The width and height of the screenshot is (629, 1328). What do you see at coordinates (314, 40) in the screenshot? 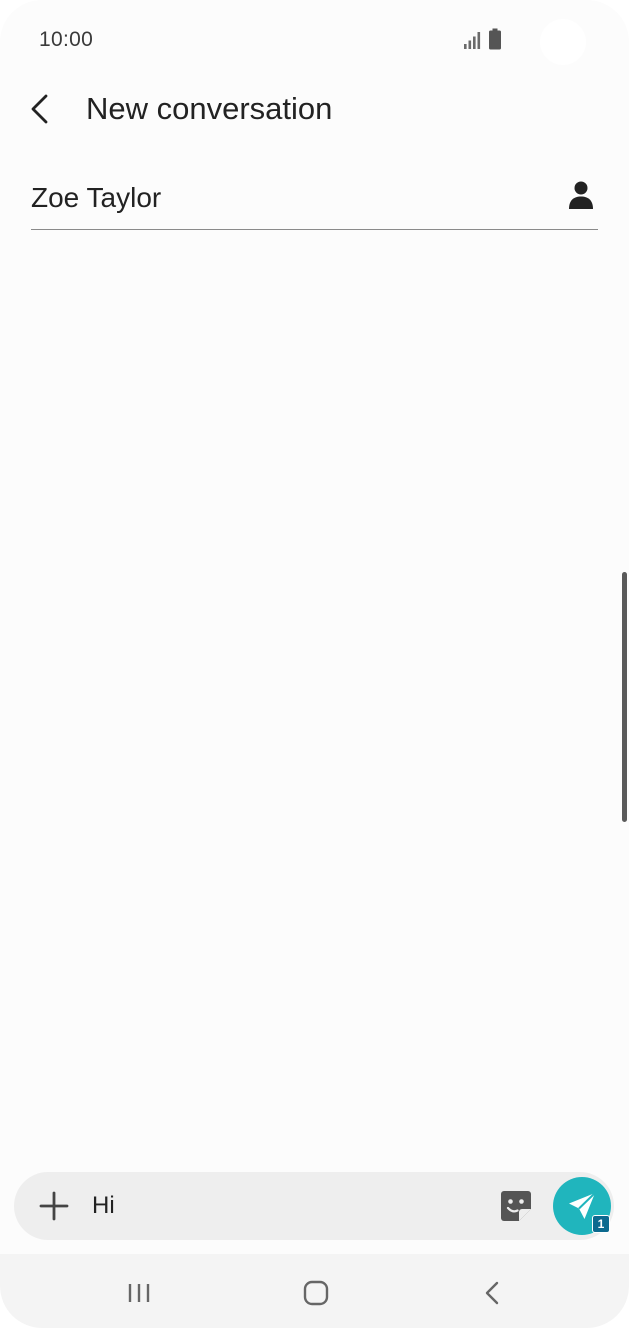
I see `status-bar: 10:00` at bounding box center [314, 40].